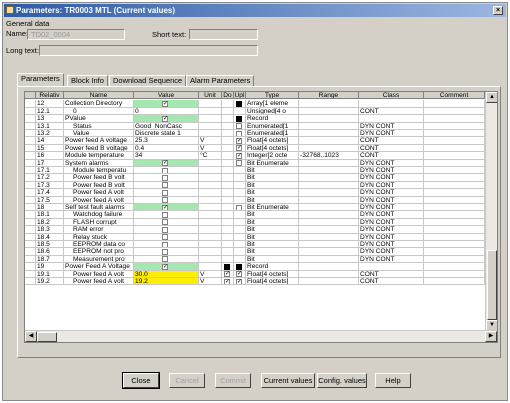 The height and width of the screenshot is (403, 510). Describe the element at coordinates (454, 96) in the screenshot. I see `col-comment: Comment` at that location.